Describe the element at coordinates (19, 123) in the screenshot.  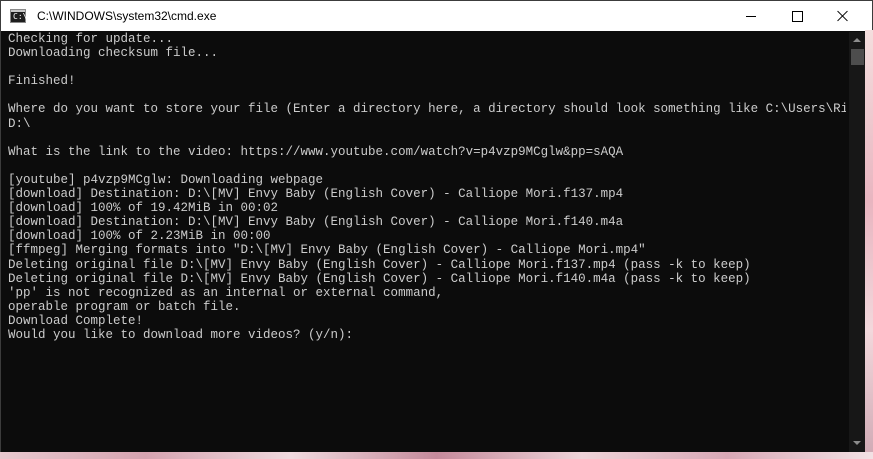
I see `console-line: D:\` at that location.